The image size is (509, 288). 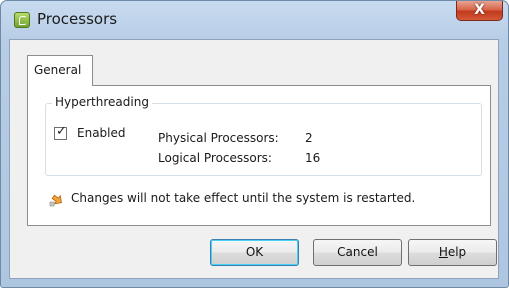 What do you see at coordinates (309, 138) in the screenshot?
I see `physical-processors-value: 2` at bounding box center [309, 138].